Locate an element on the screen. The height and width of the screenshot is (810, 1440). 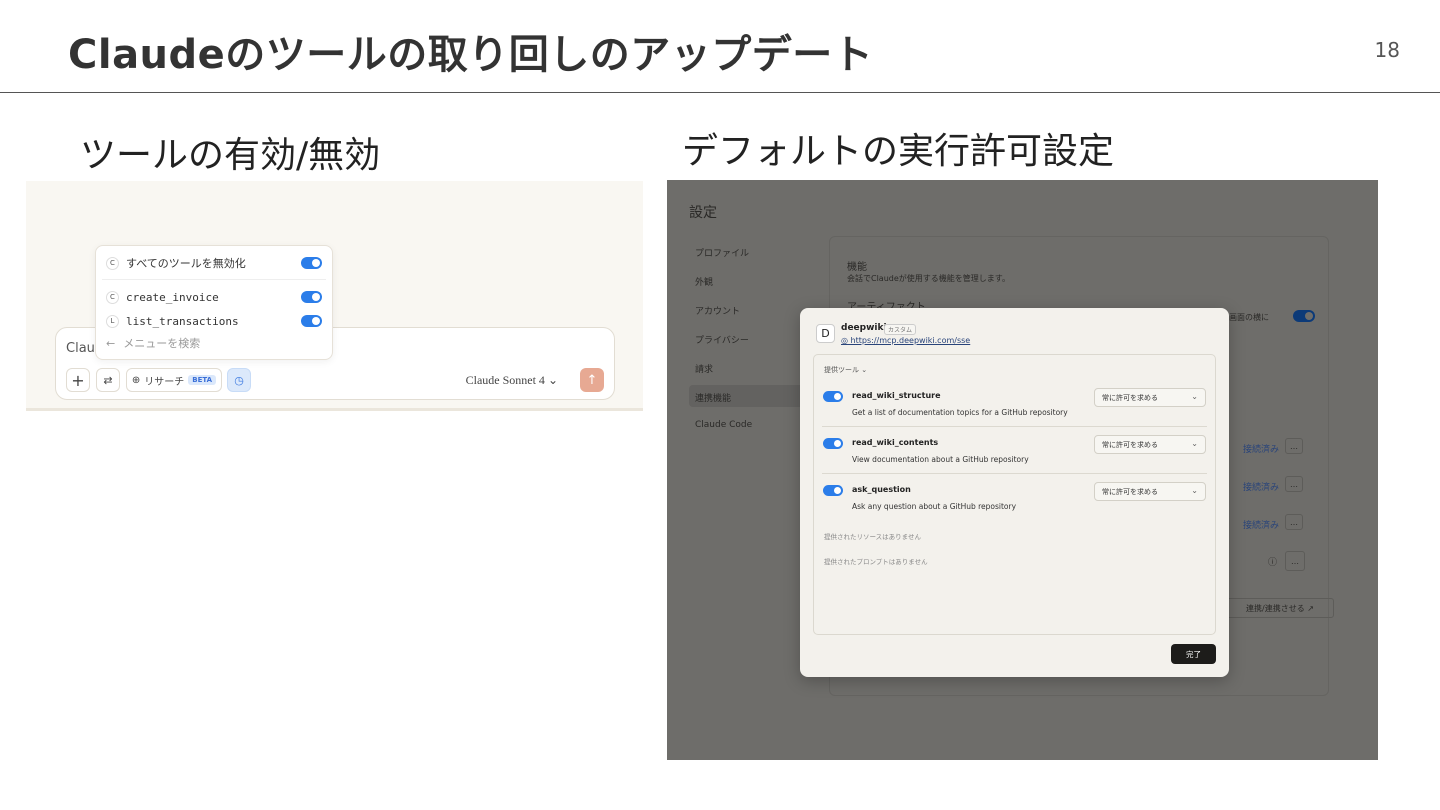
menu-item-label: list_transactions is located at coordinates (182, 321).